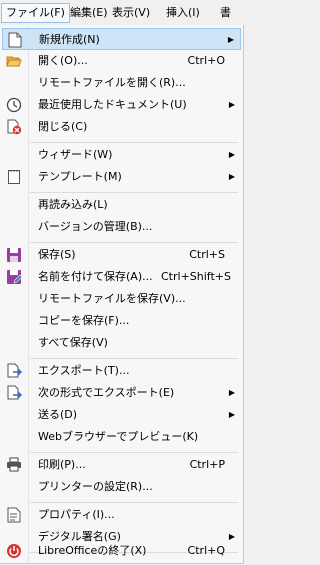 The height and width of the screenshot is (565, 320). What do you see at coordinates (14, 515) in the screenshot?
I see `properties-icon` at bounding box center [14, 515].